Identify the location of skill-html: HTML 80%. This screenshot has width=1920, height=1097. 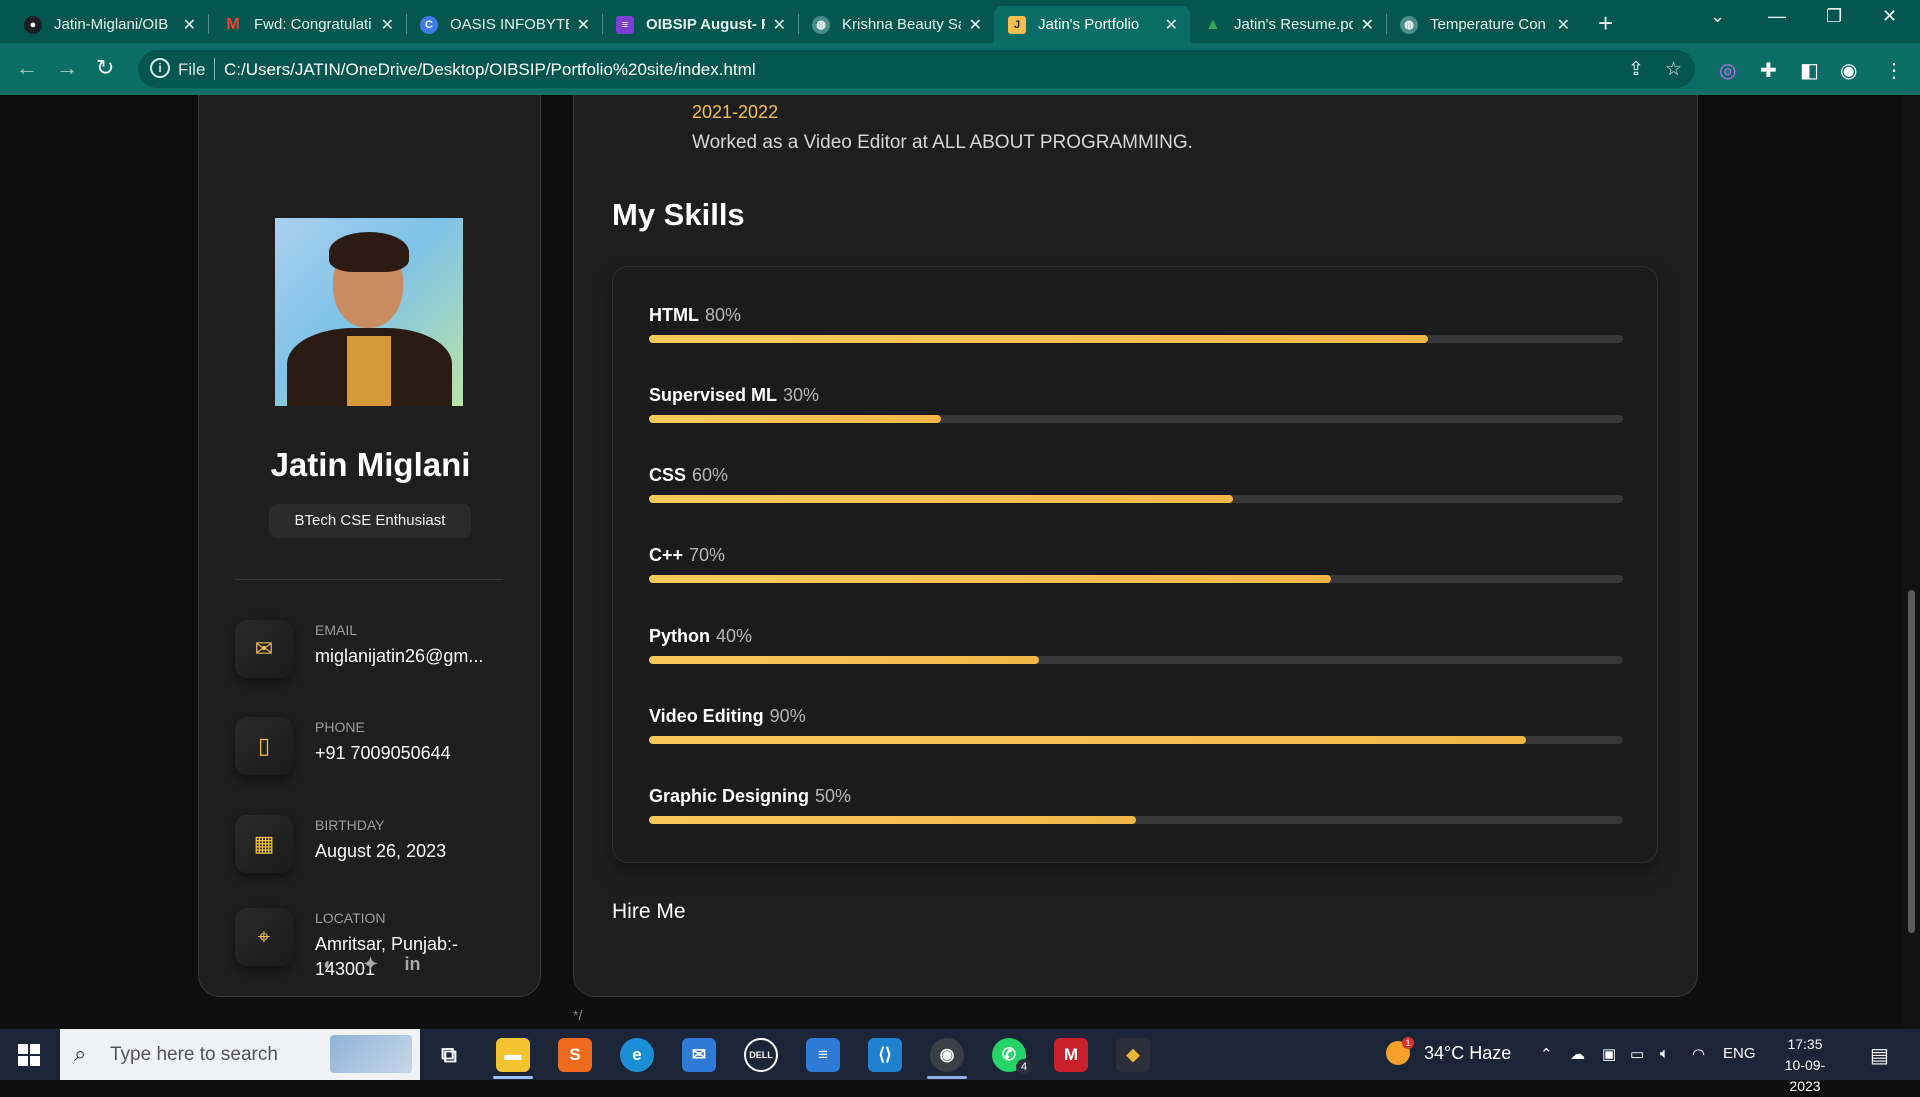
(1136, 324).